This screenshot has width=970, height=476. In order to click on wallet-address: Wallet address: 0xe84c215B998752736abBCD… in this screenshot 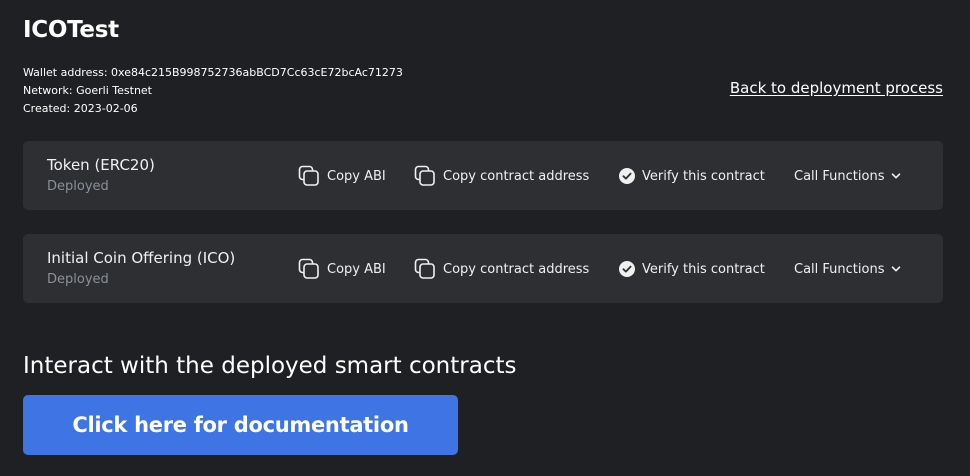, I will do `click(213, 72)`.